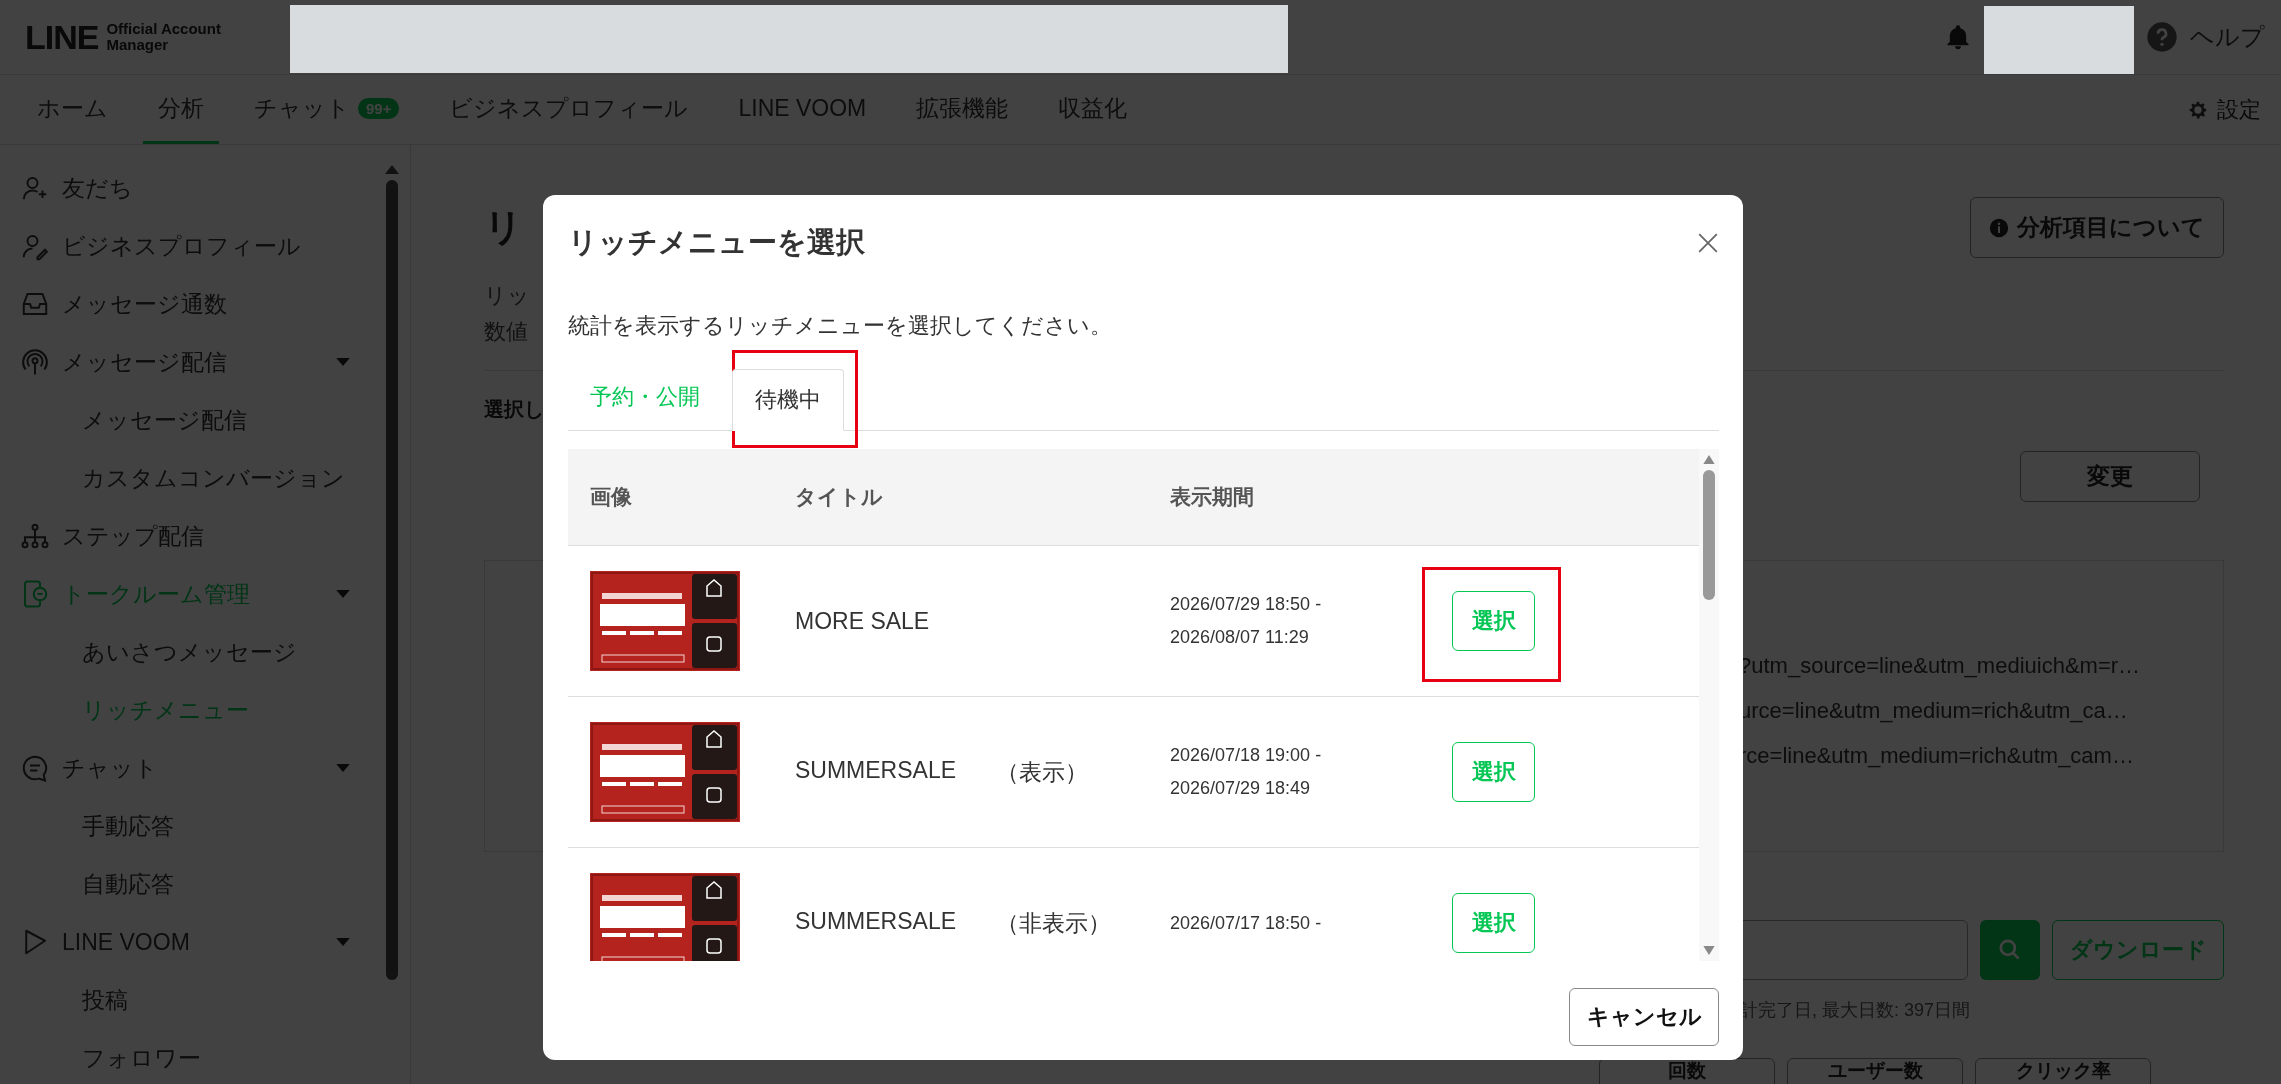 Image resolution: width=2281 pixels, height=1084 pixels. What do you see at coordinates (1212, 497) in the screenshot?
I see `column-header: 表示期間` at bounding box center [1212, 497].